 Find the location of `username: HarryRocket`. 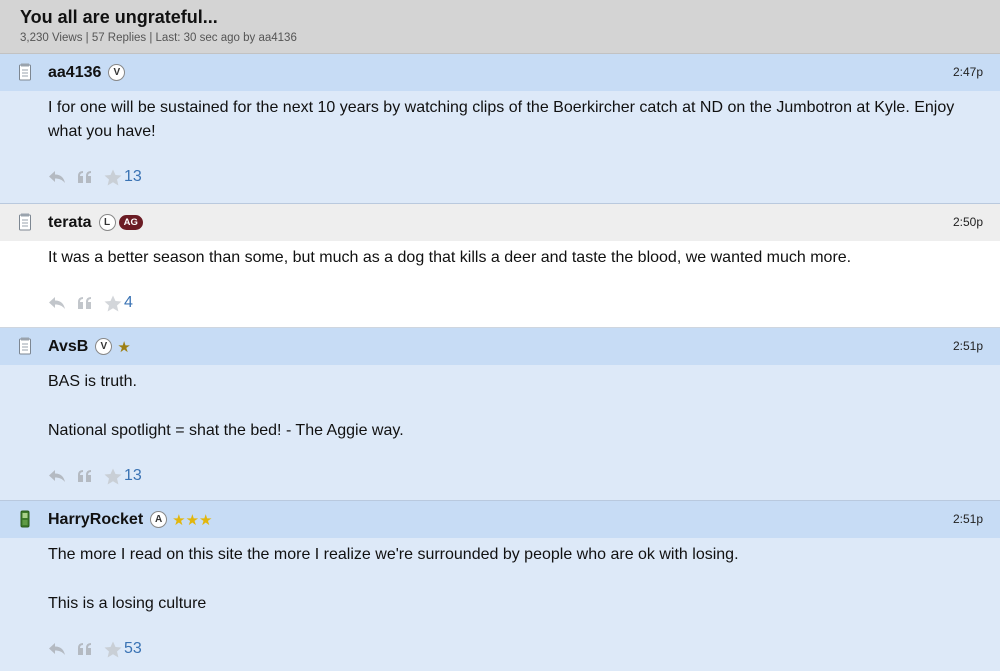

username: HarryRocket is located at coordinates (95, 520).